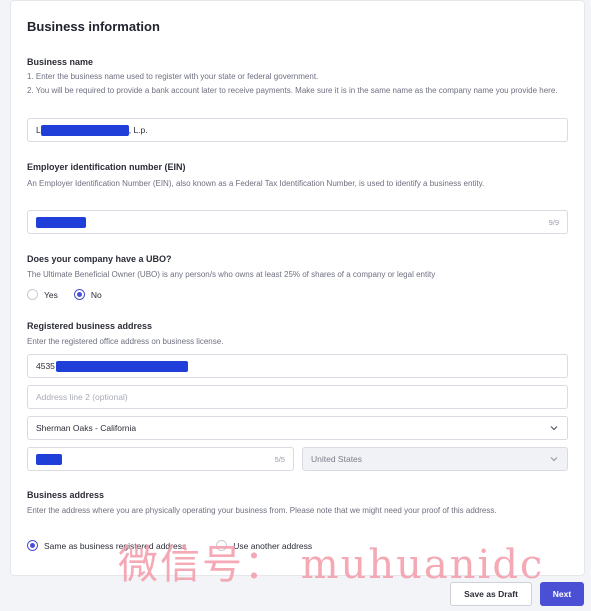 This screenshot has height=611, width=591. I want to click on ein-char-counter: 9/9, so click(553, 222).